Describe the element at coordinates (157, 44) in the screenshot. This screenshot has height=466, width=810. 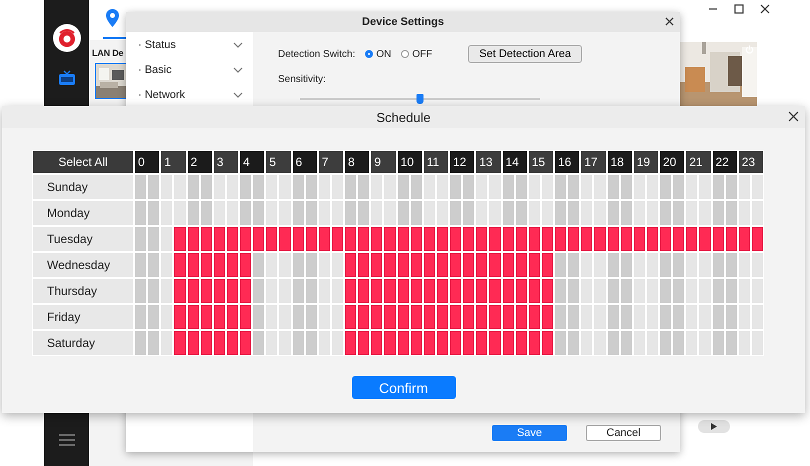
I see `menu-item: · Status` at that location.